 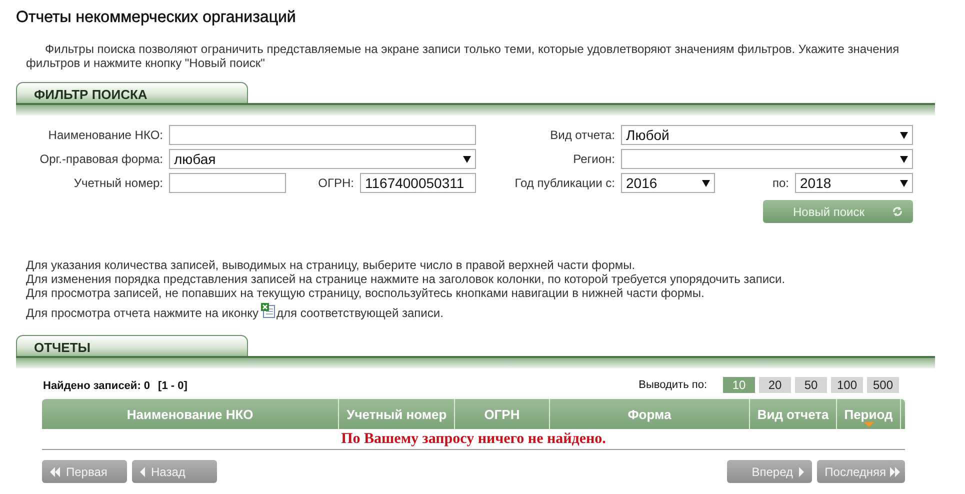 What do you see at coordinates (156, 18) in the screenshot?
I see `page-title: Отчеты некоммерческих организаций` at bounding box center [156, 18].